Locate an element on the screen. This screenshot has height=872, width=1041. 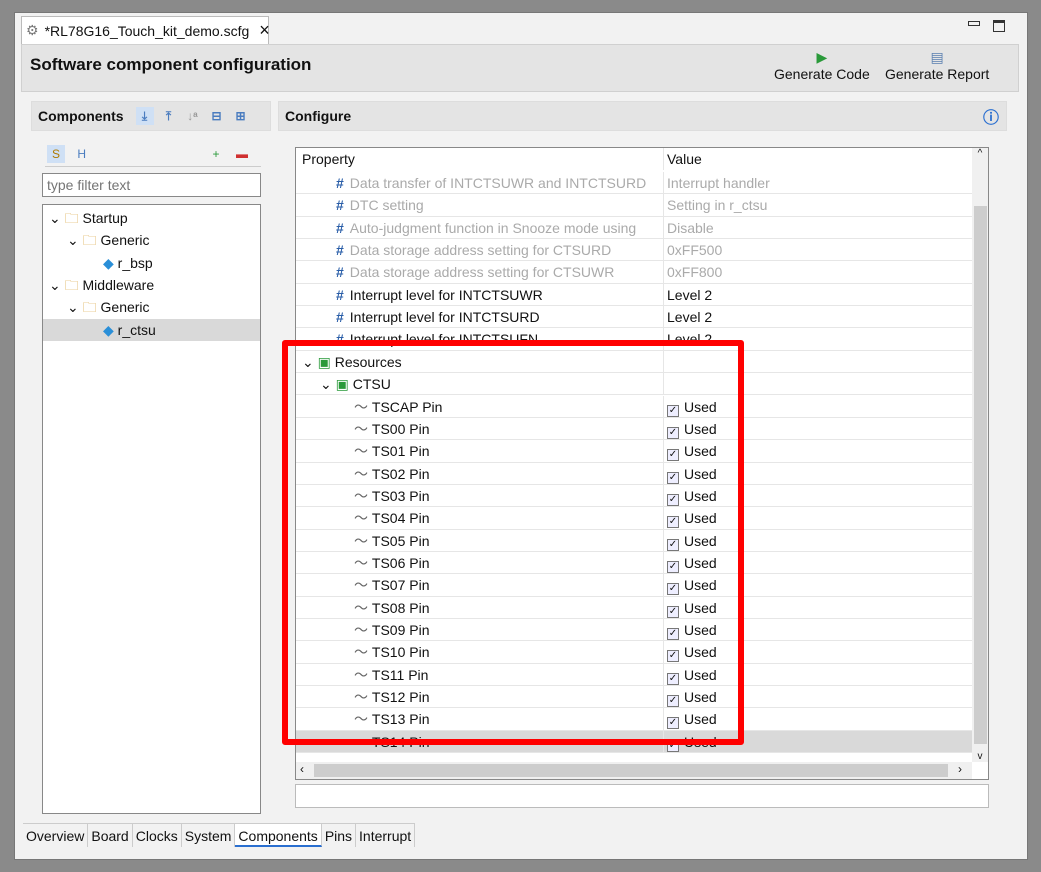
tab-overview: Overview is located at coordinates (56, 835).